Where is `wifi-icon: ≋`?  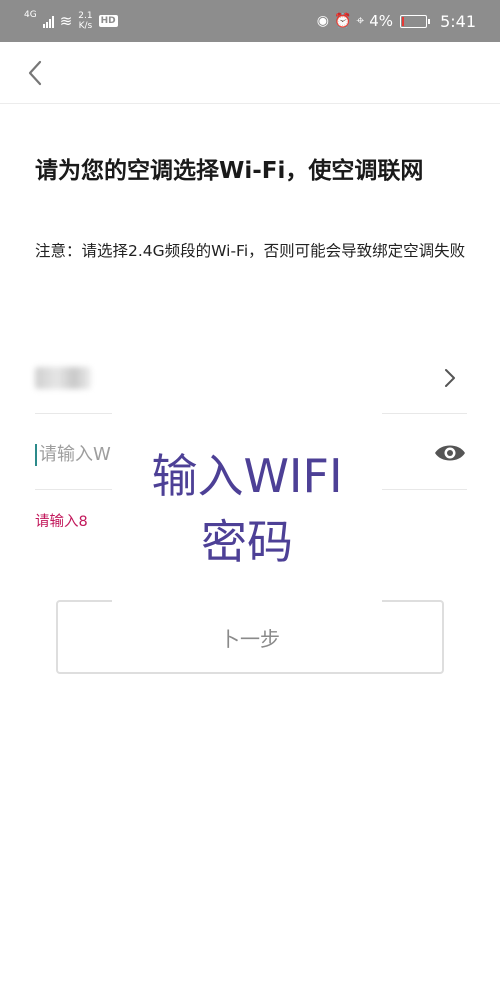
wifi-icon: ≋ is located at coordinates (66, 20).